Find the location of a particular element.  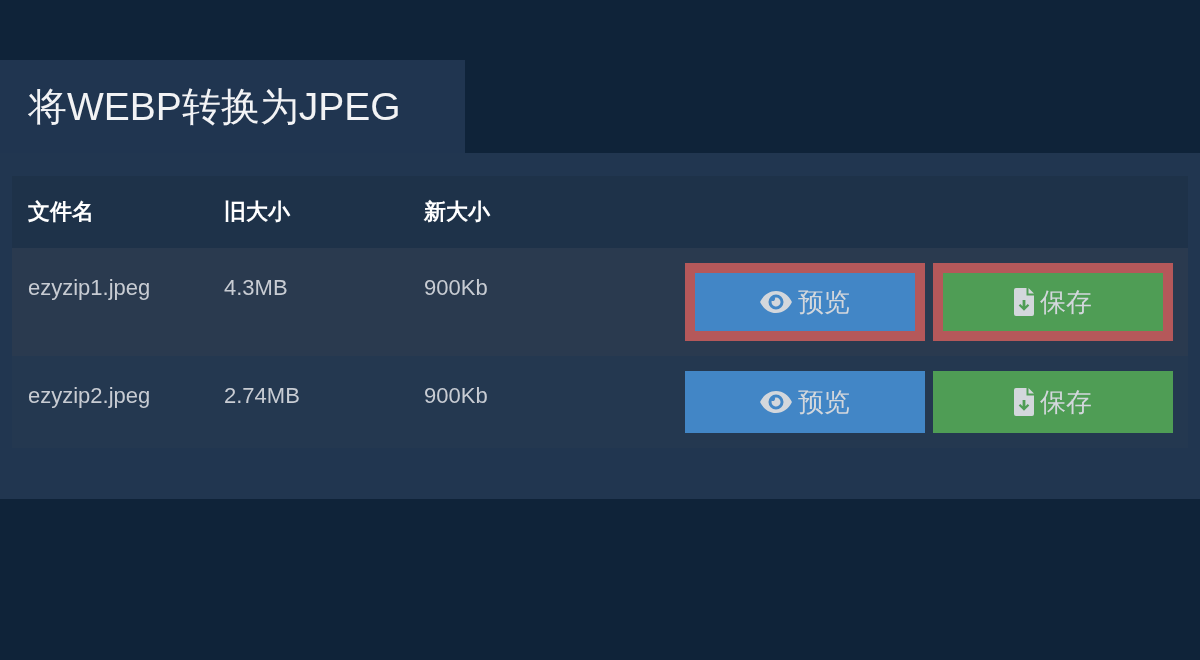

old-size-cell-text: 2.74MB is located at coordinates (262, 396).